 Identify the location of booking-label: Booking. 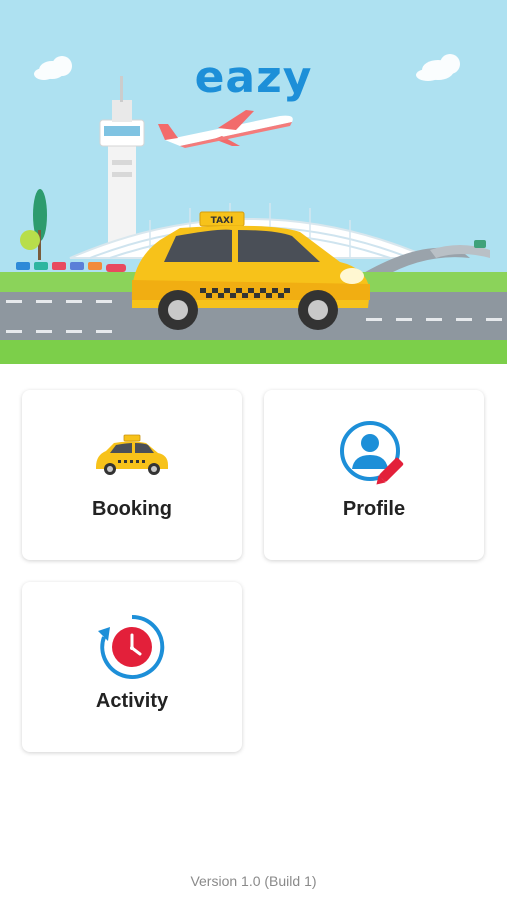
(132, 509).